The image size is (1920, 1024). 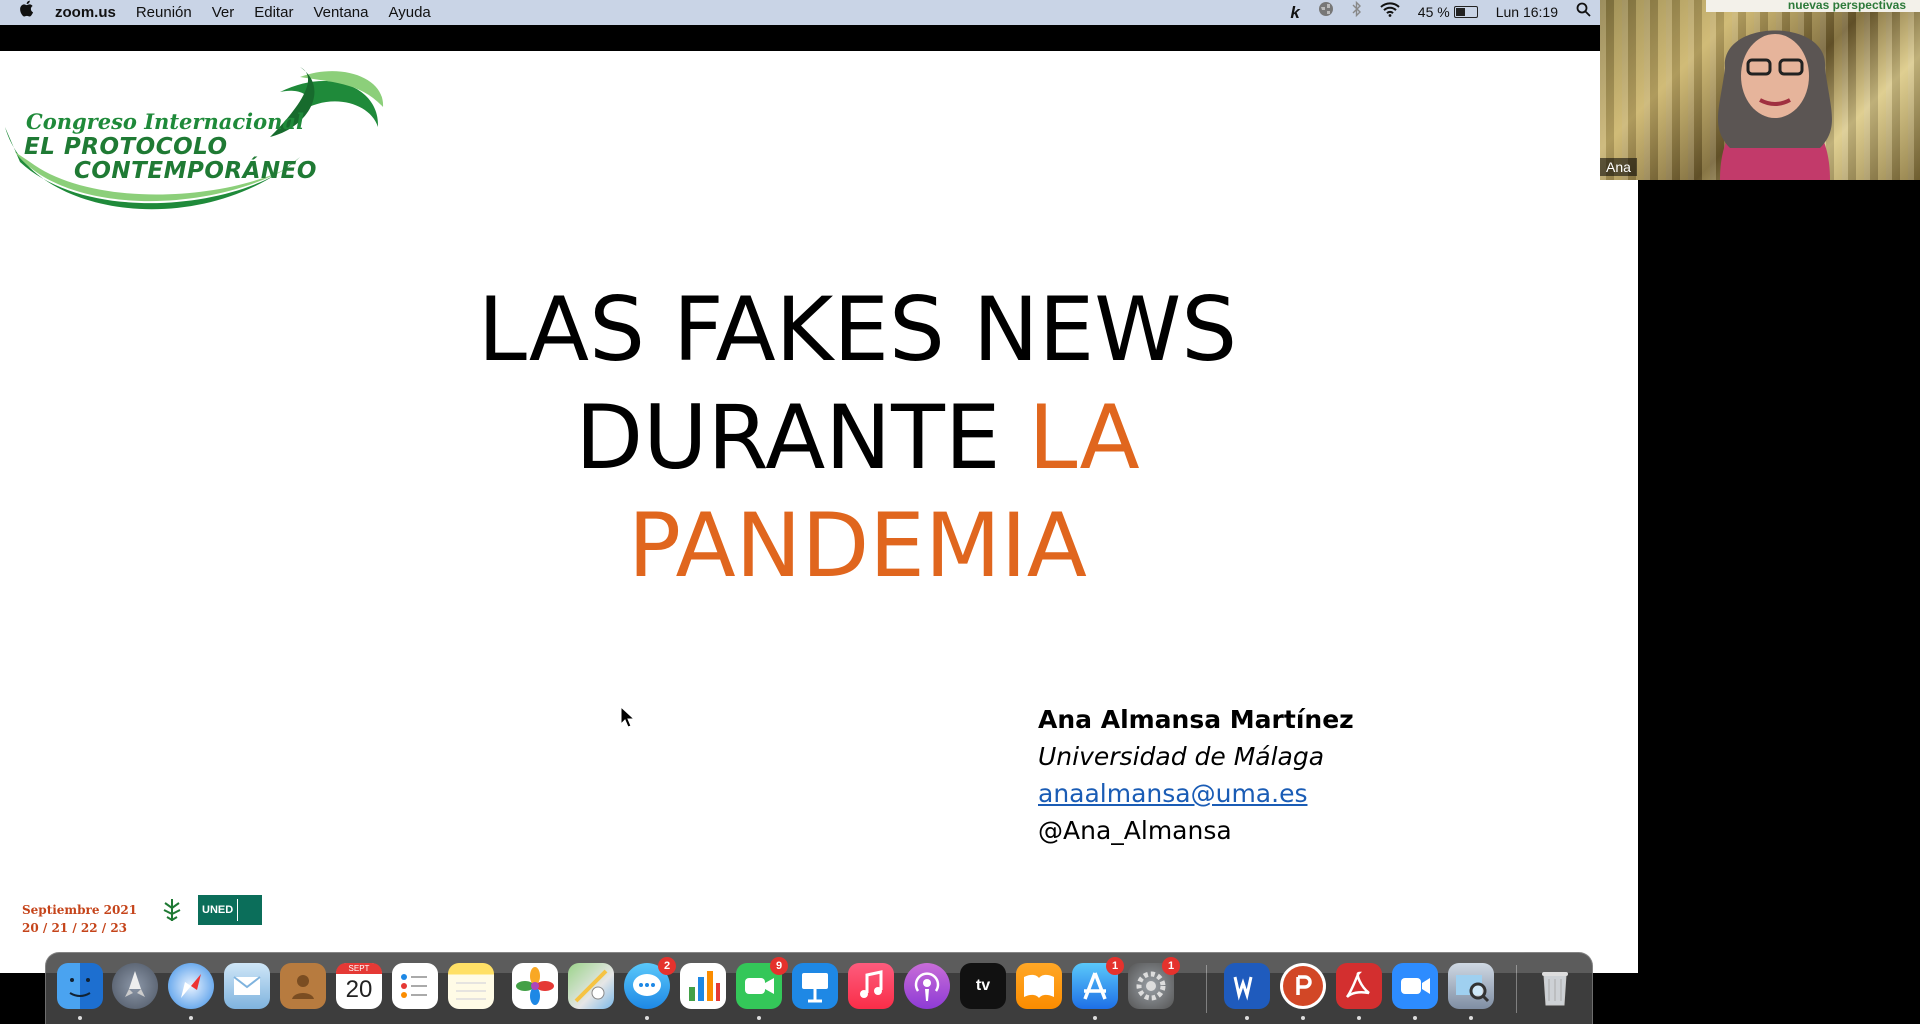 I want to click on facetime-icon: 9, so click(x=762, y=983).